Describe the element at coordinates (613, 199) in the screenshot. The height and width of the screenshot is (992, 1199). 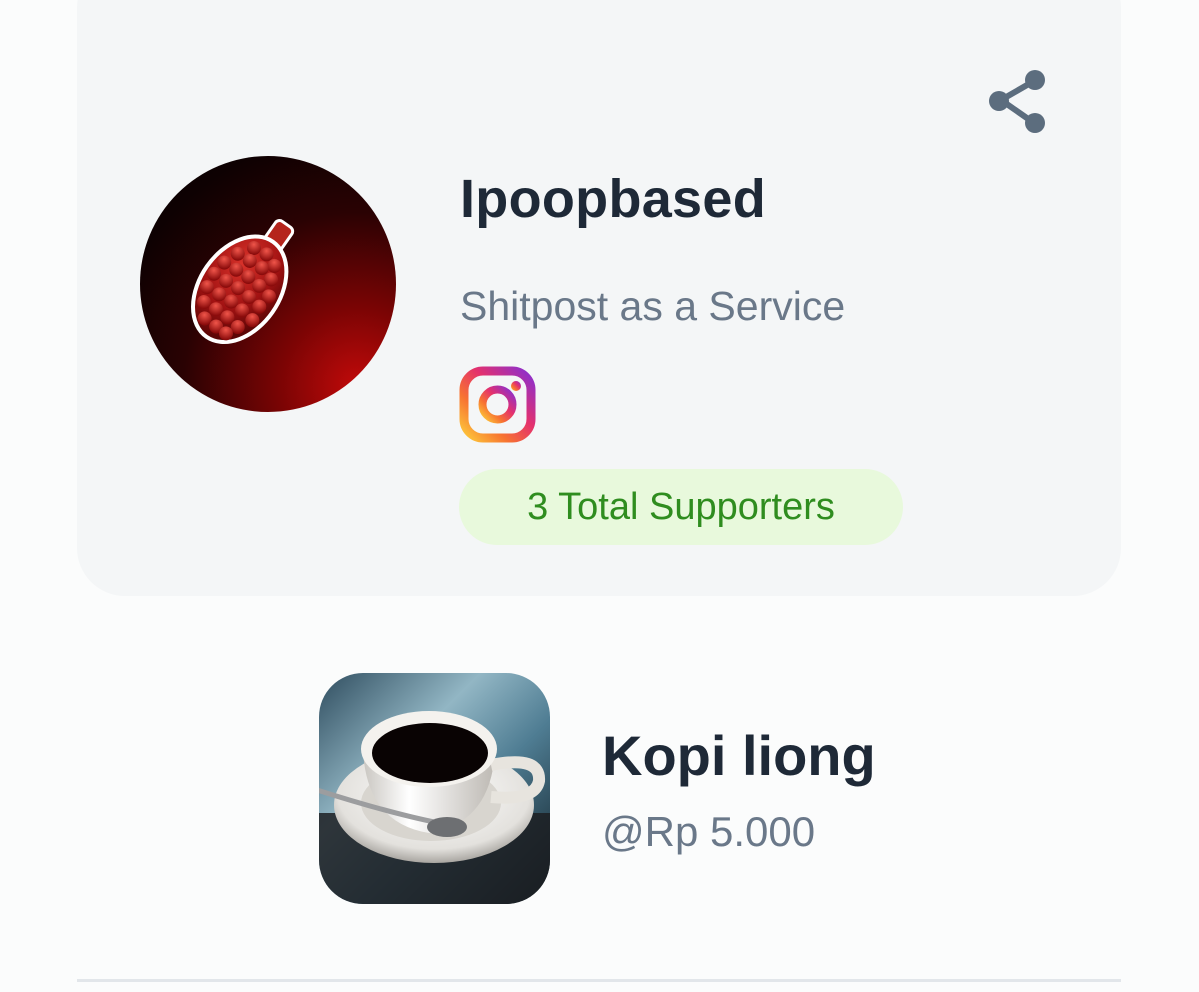
I see `creator-name: Ipoopbased` at that location.